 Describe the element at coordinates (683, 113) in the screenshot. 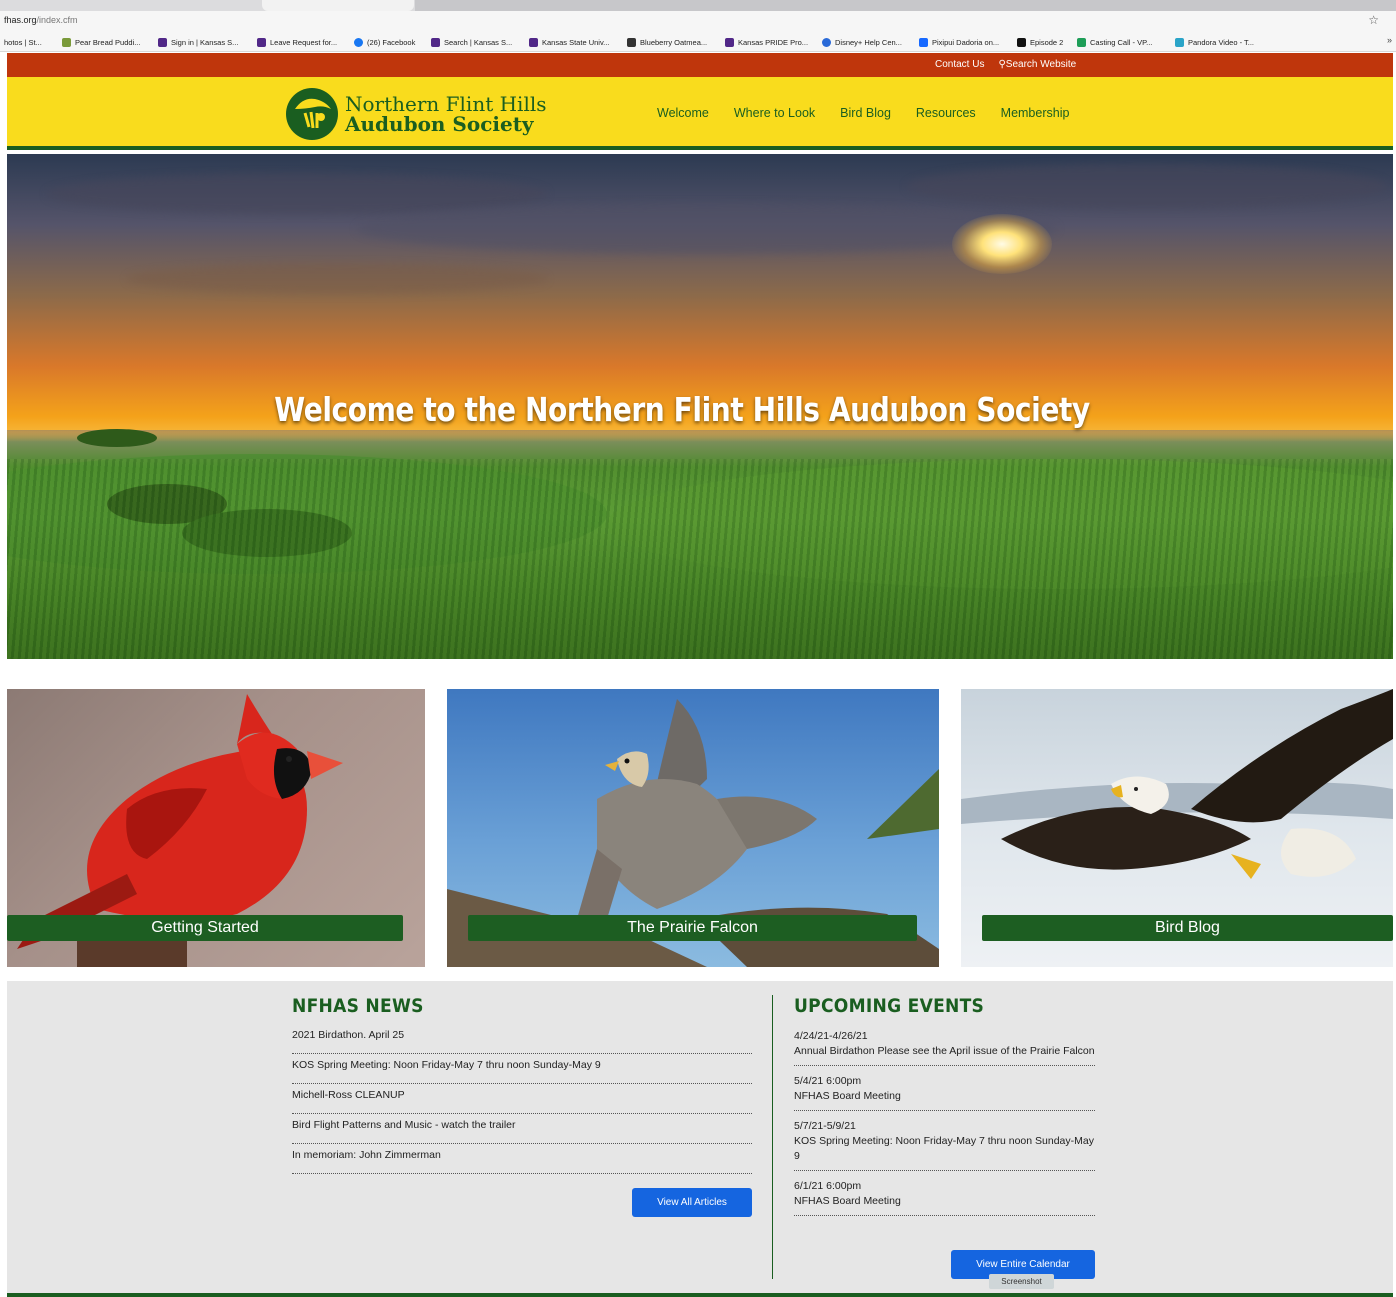

I see `nav-welcome: Welcome` at that location.